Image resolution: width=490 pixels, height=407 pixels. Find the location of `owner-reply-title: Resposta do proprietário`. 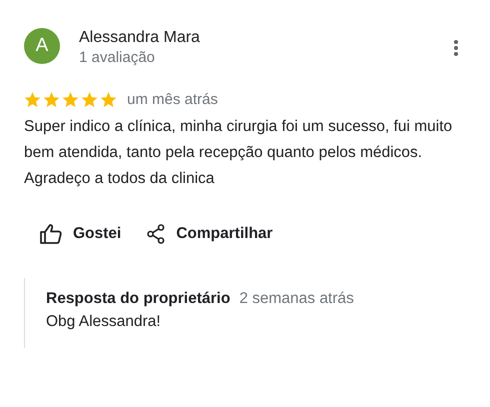

owner-reply-title: Resposta do proprietário is located at coordinates (138, 299).